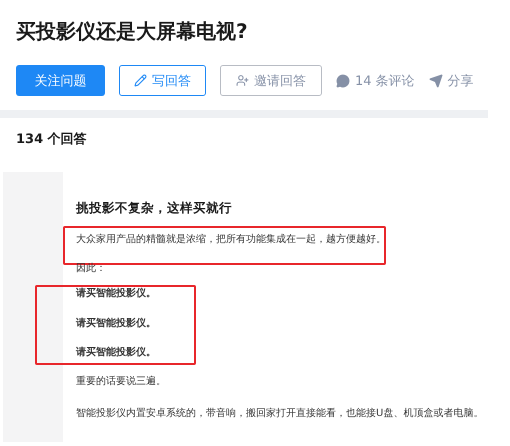 This screenshot has height=446, width=510. Describe the element at coordinates (375, 81) in the screenshot. I see `comments-link: 14 条评论` at that location.